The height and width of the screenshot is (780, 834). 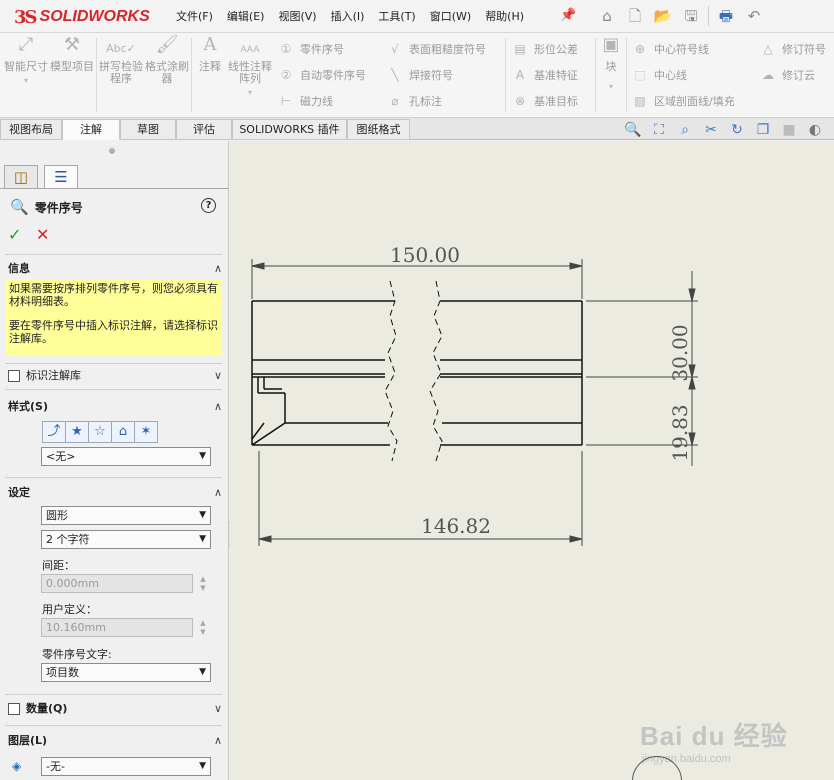 I want to click on zoom-to-fit-icon: 🔍, so click(x=633, y=130).